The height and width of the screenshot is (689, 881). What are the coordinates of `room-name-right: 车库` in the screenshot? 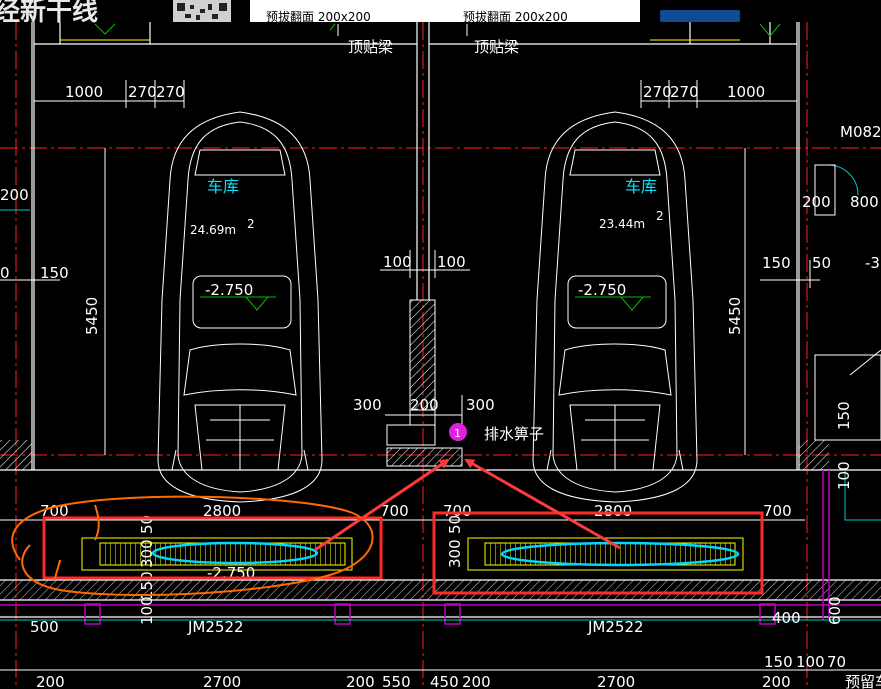 It's located at (641, 186).